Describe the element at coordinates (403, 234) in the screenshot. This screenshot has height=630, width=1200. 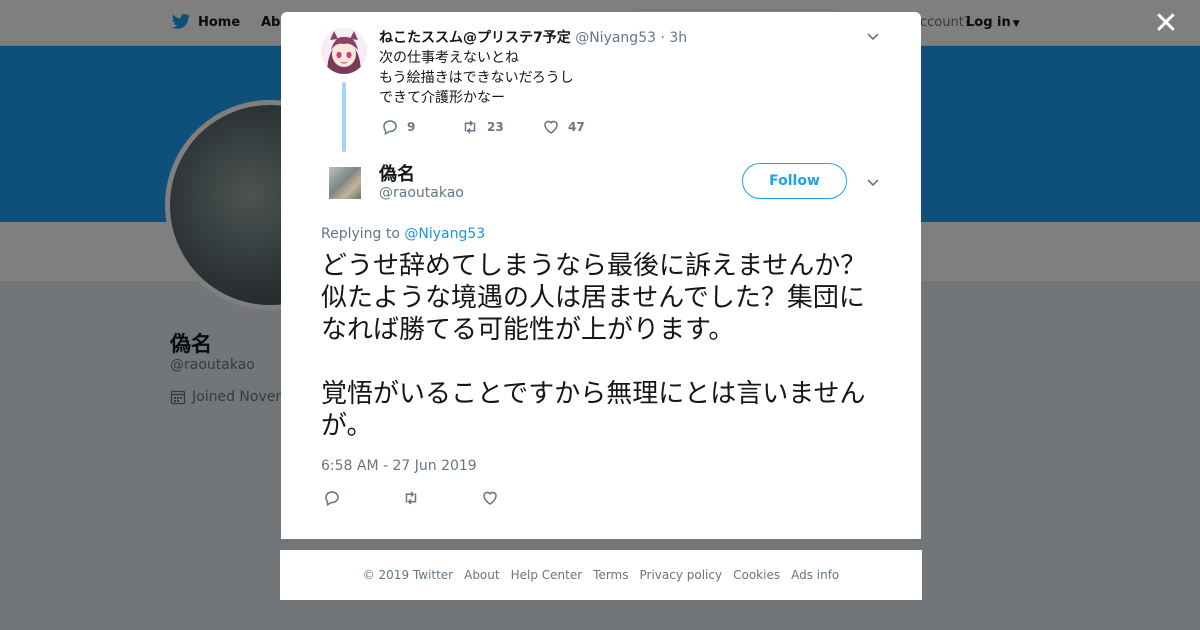
I see `replying-to: Replying to @Niyang53` at that location.